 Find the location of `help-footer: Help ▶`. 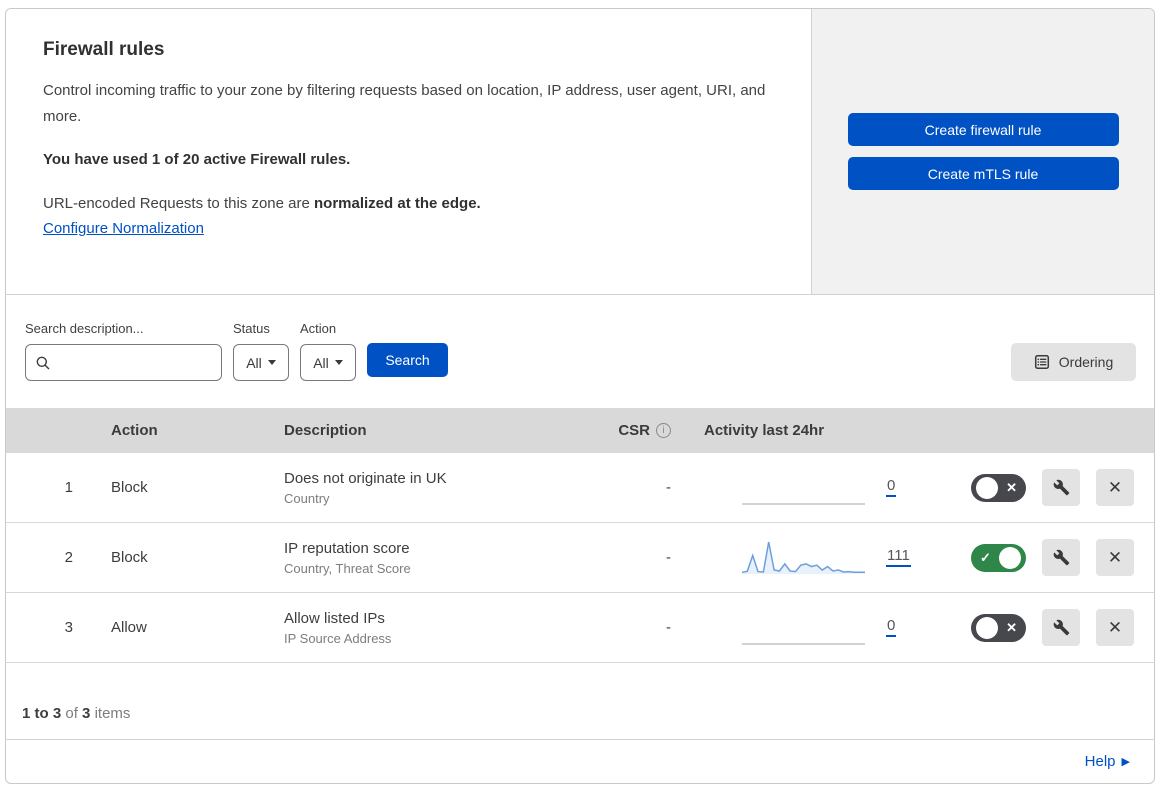

help-footer: Help ▶ is located at coordinates (580, 761).